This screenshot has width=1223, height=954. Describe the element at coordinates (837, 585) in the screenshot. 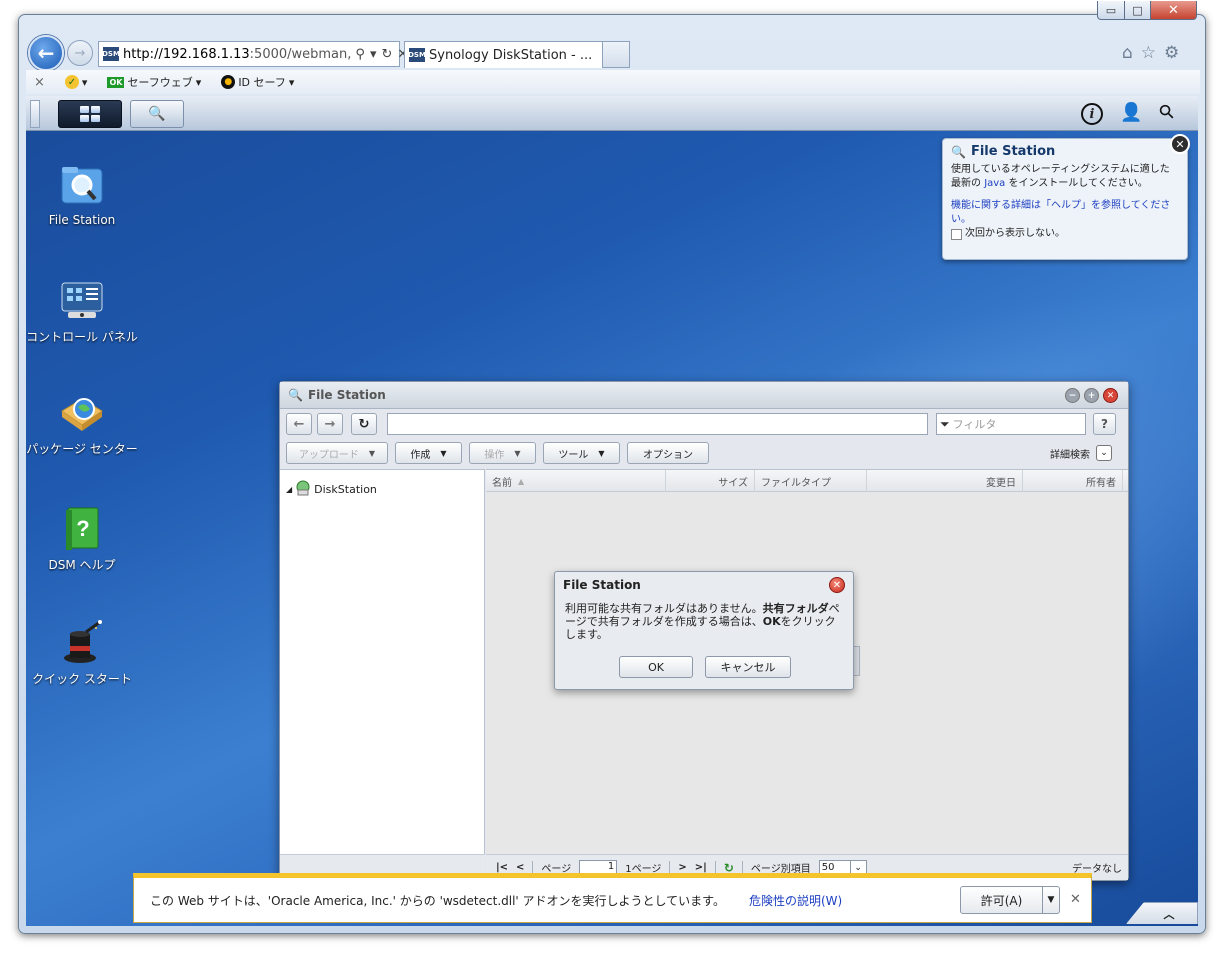

I see `dialog-close-icon: ✕` at that location.